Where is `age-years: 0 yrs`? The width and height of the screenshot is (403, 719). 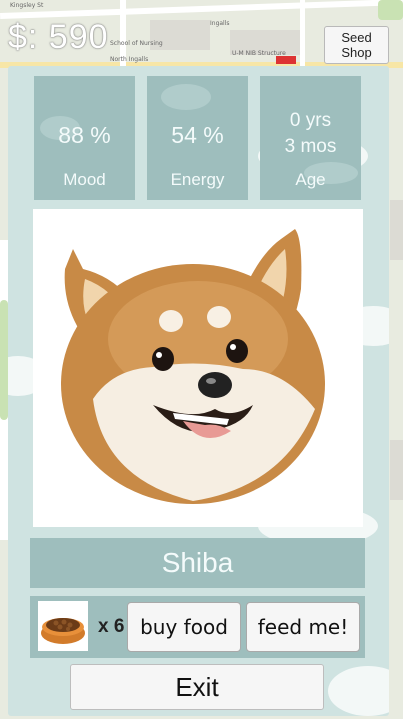
age-years: 0 yrs is located at coordinates (310, 120).